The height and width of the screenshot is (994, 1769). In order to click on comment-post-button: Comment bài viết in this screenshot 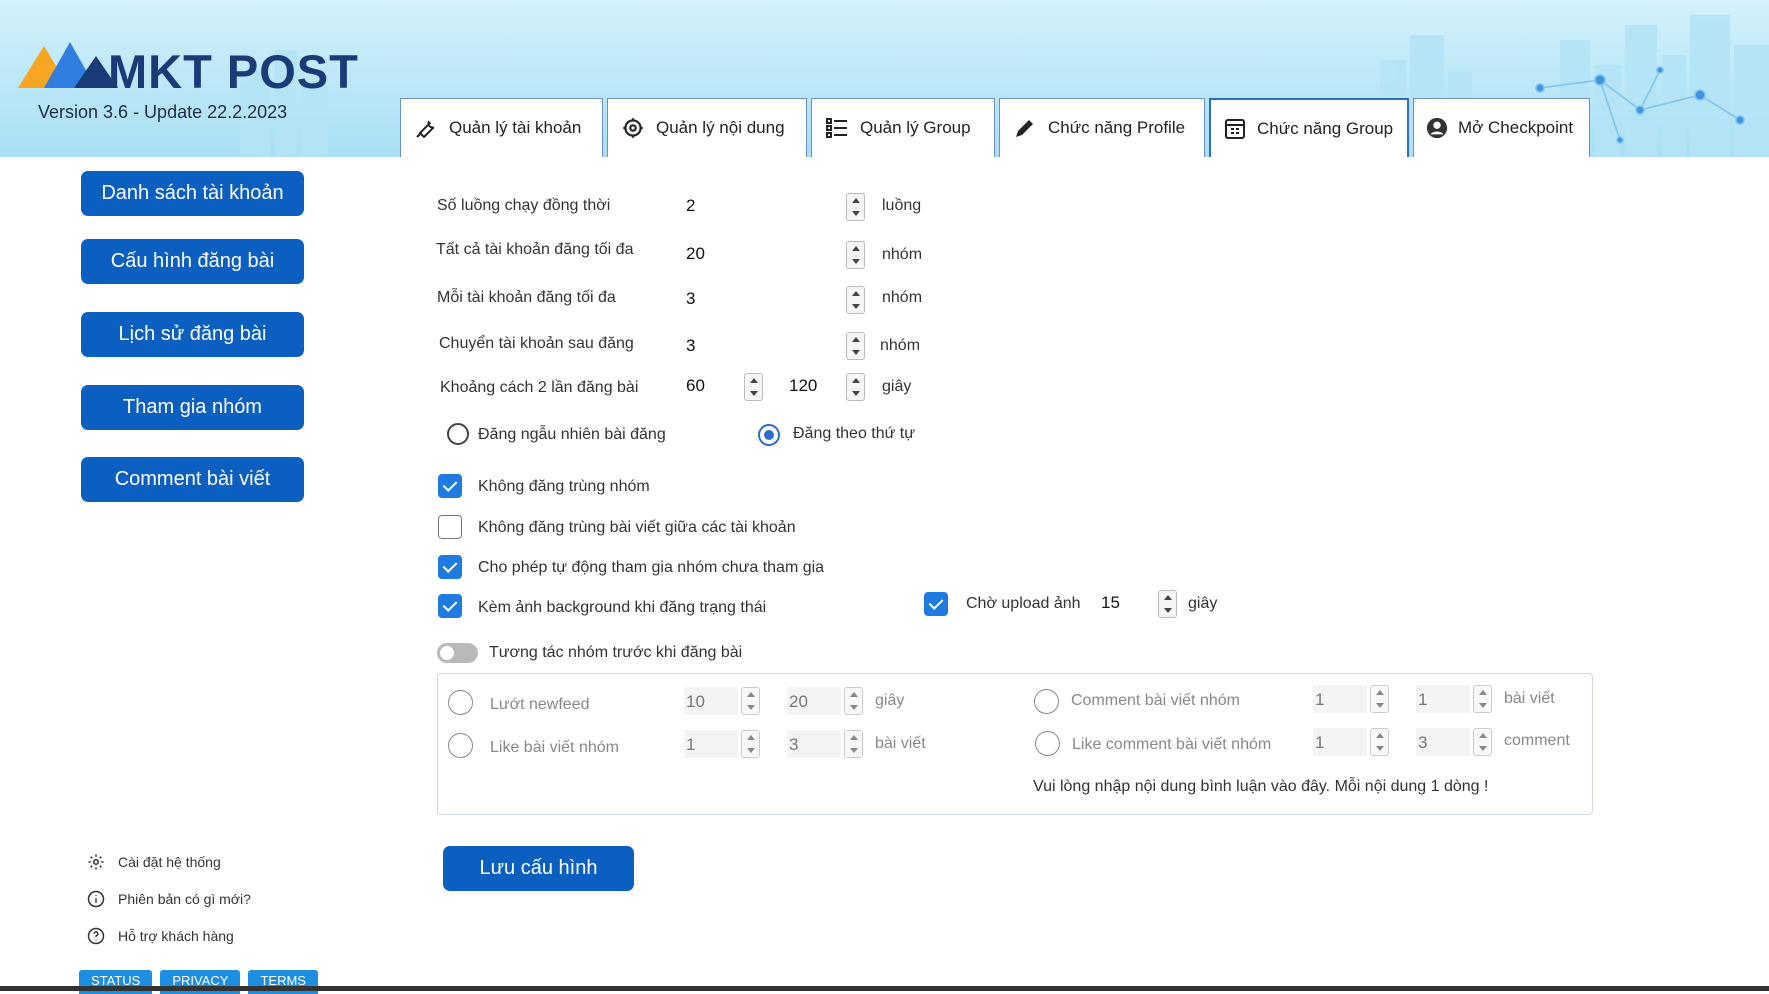, I will do `click(192, 479)`.